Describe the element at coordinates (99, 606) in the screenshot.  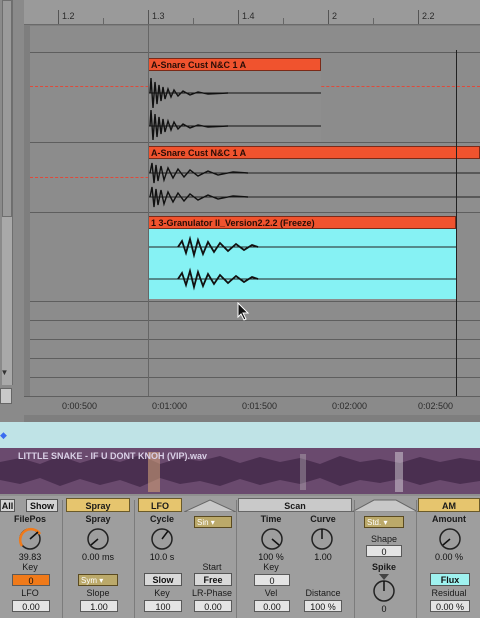
I see `spray-slope-field: 1.00` at that location.